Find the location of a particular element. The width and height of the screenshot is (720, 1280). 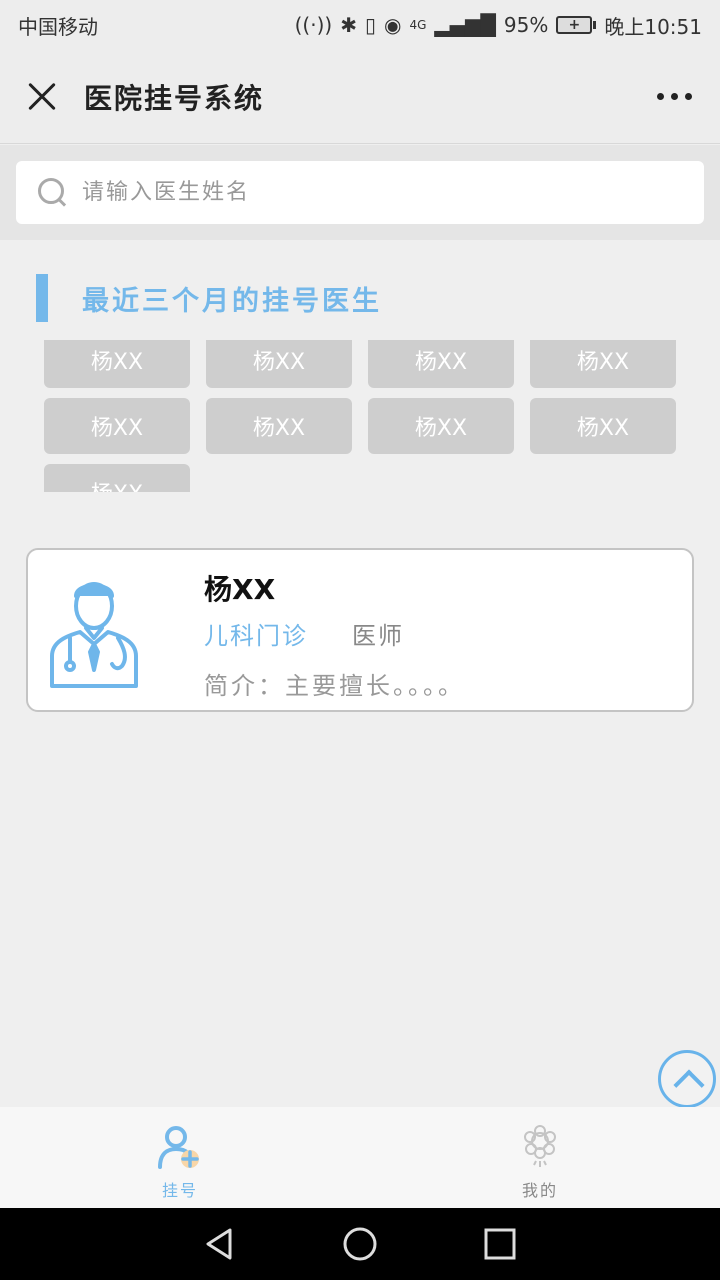

section-accent-bar is located at coordinates (42, 298).